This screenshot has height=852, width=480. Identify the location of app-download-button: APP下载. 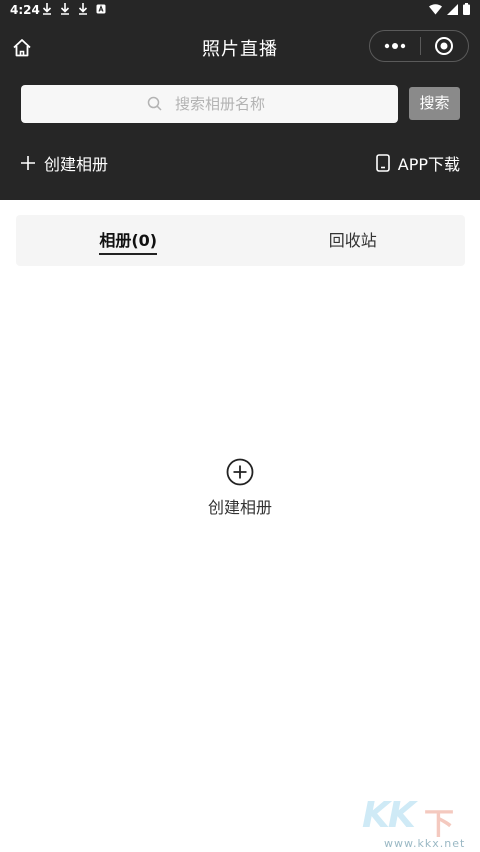
(417, 163).